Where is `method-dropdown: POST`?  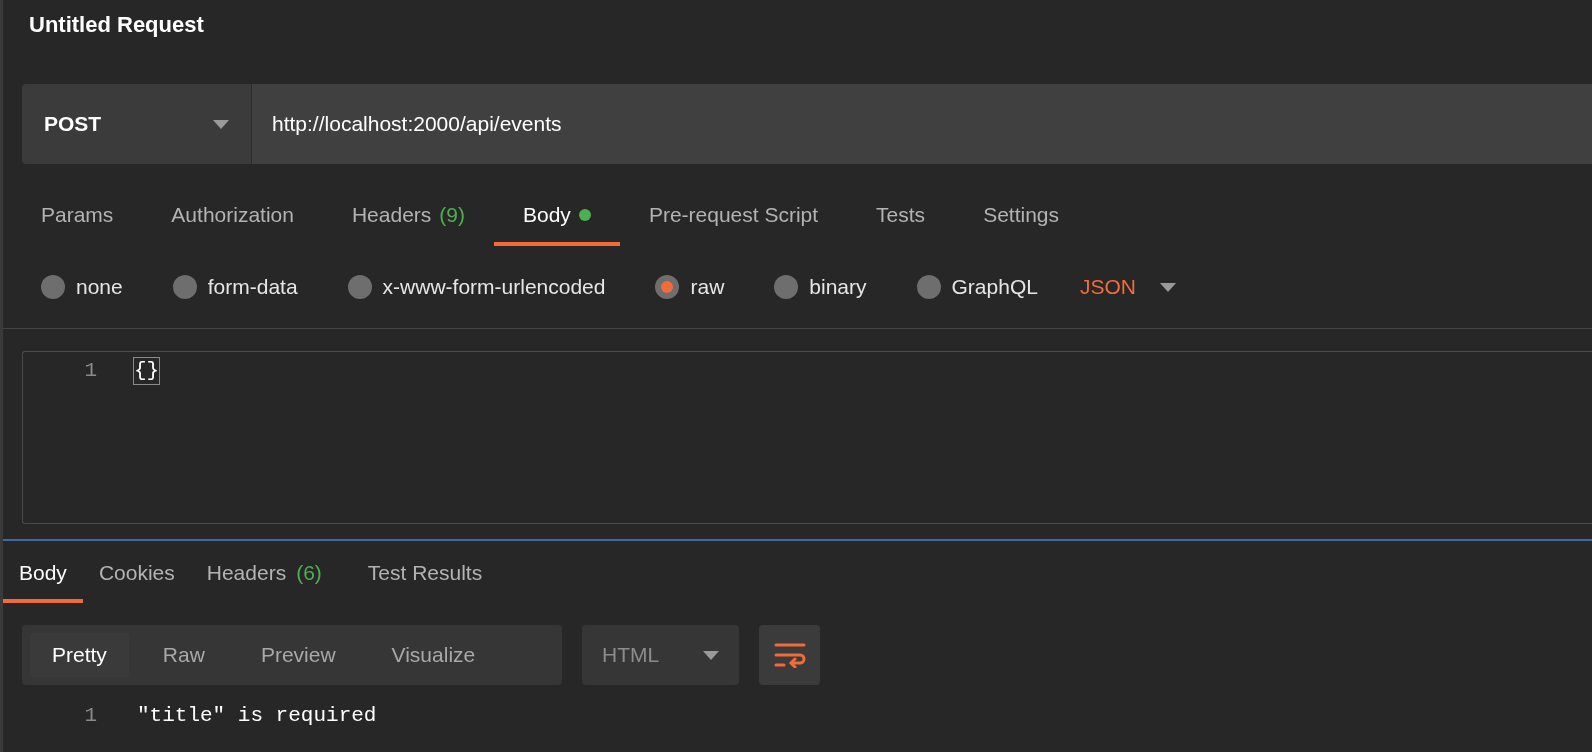 method-dropdown: POST is located at coordinates (137, 124).